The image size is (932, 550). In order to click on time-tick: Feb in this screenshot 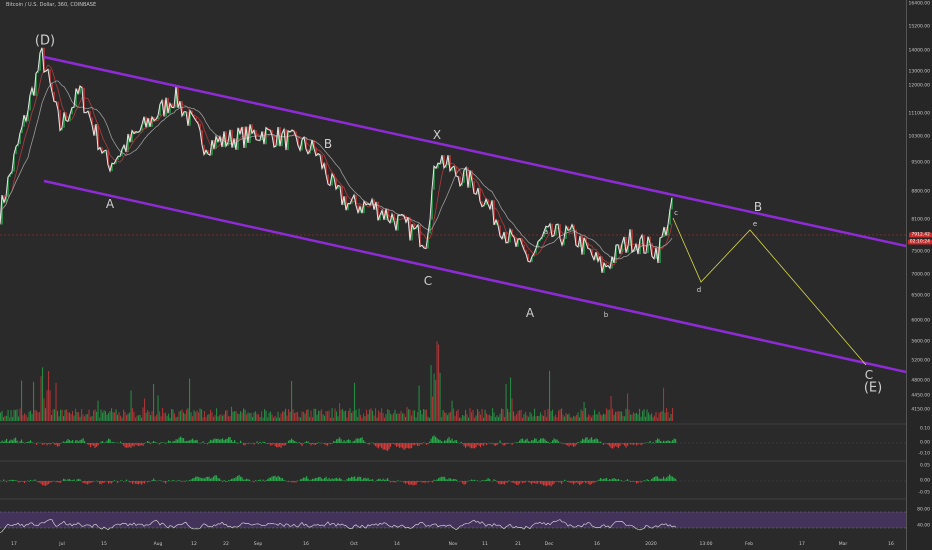, I will do `click(749, 544)`.